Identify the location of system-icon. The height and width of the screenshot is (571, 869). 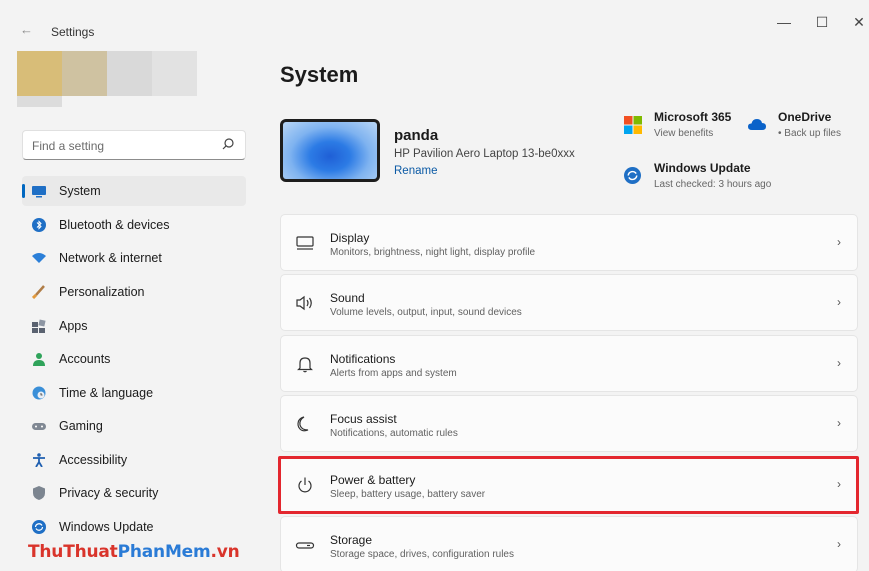
(39, 192).